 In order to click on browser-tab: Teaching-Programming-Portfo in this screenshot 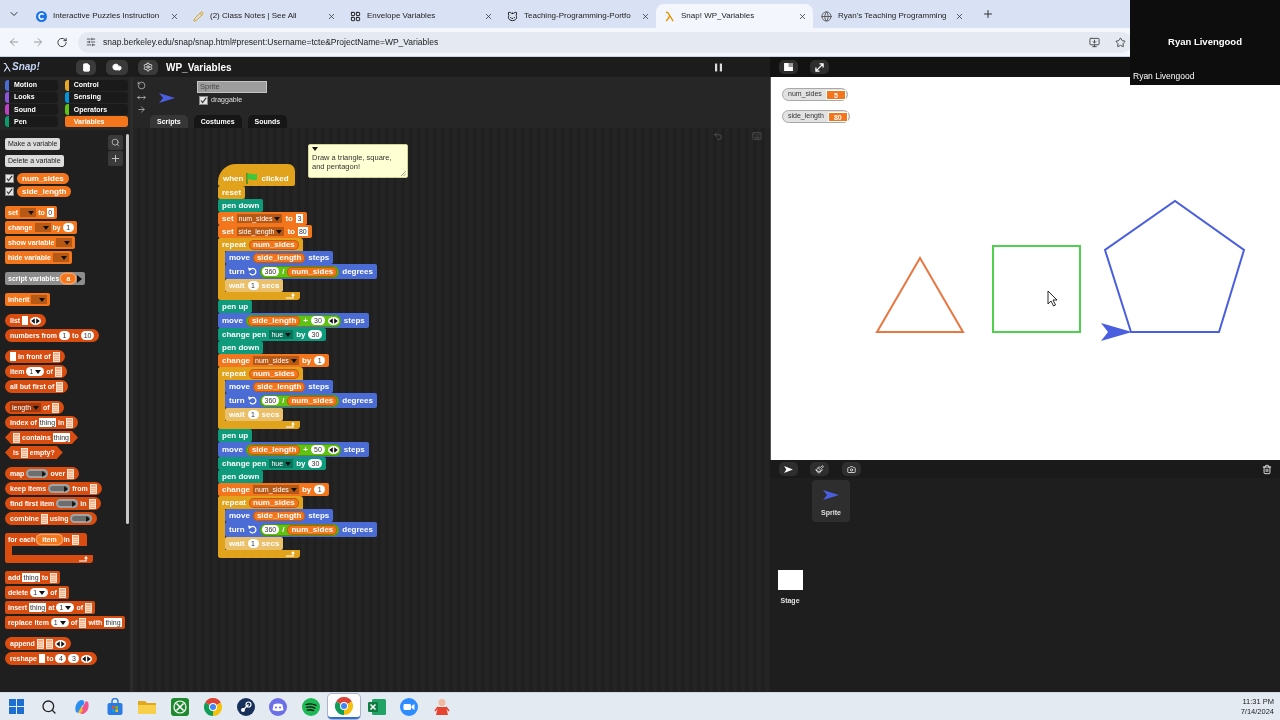, I will do `click(577, 16)`.